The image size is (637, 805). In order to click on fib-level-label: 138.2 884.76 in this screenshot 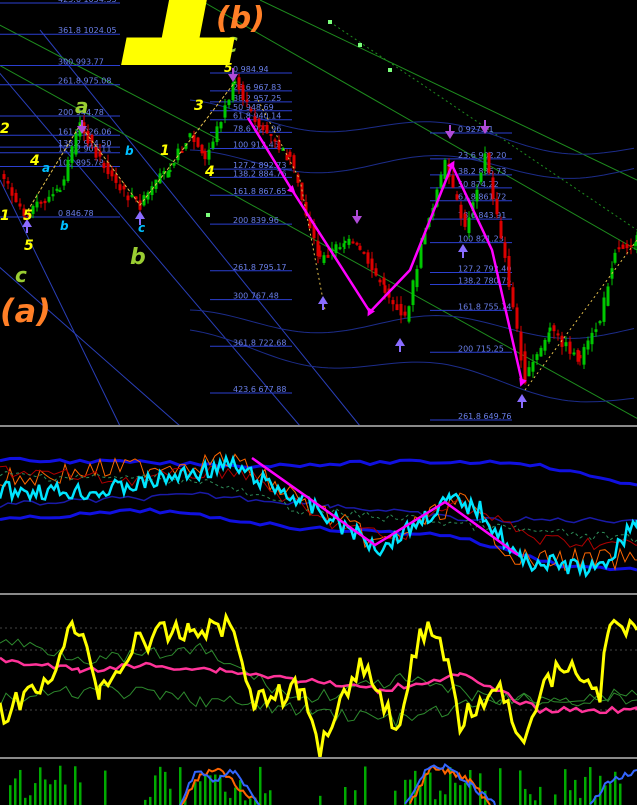, I will do `click(259, 173)`.